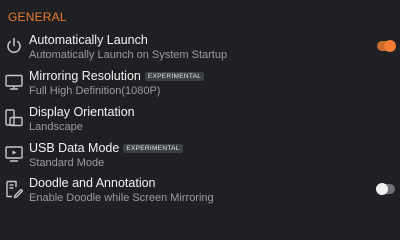 The height and width of the screenshot is (240, 400). What do you see at coordinates (67, 163) in the screenshot?
I see `setting-subtitle: Standard Mode` at bounding box center [67, 163].